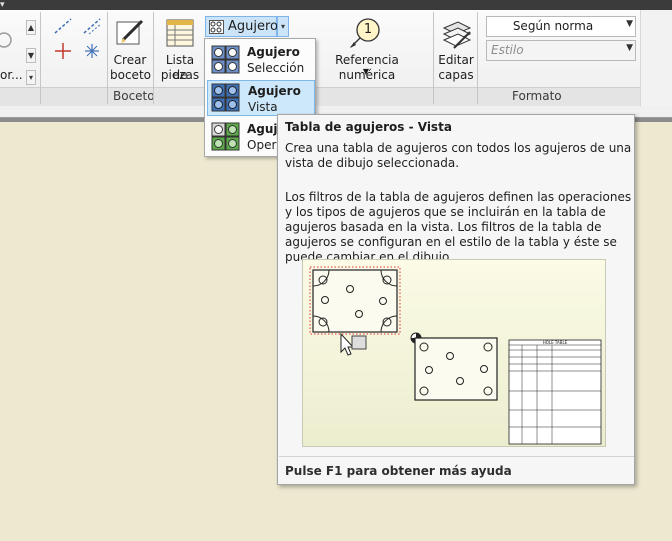  I want to click on scroll-down-arrow: ▼, so click(31, 55).